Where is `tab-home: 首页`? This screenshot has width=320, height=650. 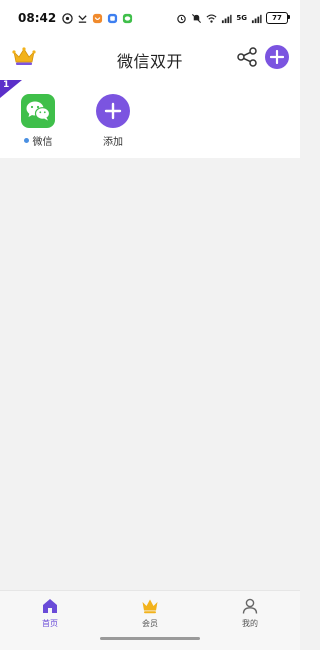 tab-home: 首页 is located at coordinates (50, 613).